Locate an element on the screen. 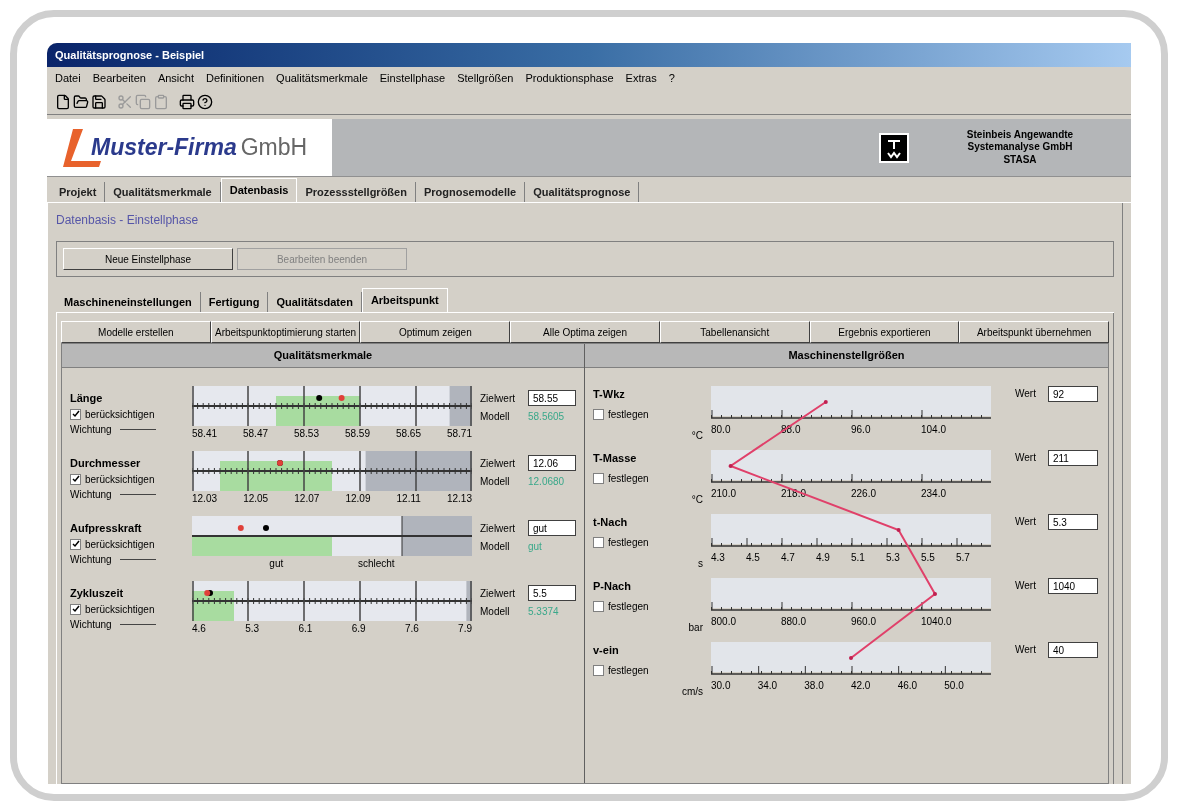 The height and width of the screenshot is (811, 1178). action-button: Arbeitspunktoptimierung starten is located at coordinates (285, 332).